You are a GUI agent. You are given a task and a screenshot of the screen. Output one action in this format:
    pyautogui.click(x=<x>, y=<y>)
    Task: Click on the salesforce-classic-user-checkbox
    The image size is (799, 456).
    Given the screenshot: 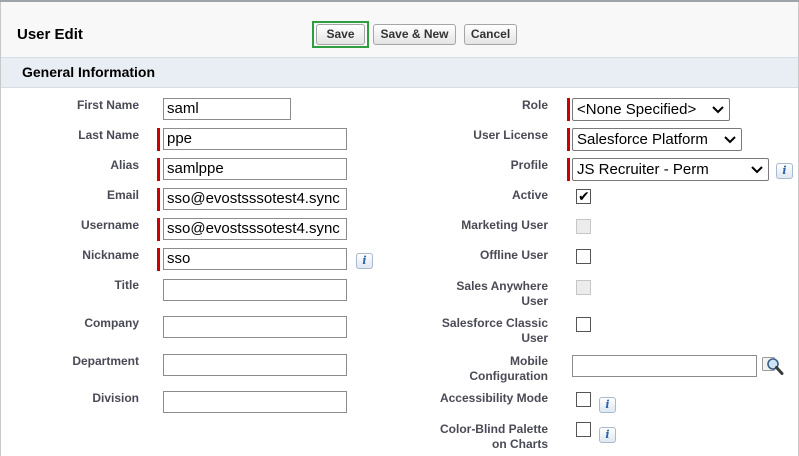 What is the action you would take?
    pyautogui.click(x=583, y=324)
    